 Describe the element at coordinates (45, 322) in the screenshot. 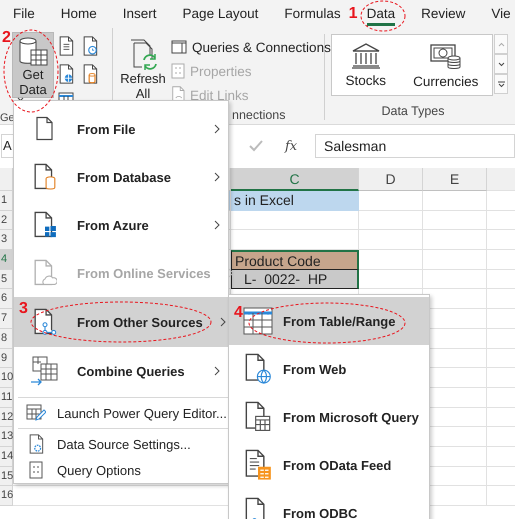

I see `network-file-icon` at that location.